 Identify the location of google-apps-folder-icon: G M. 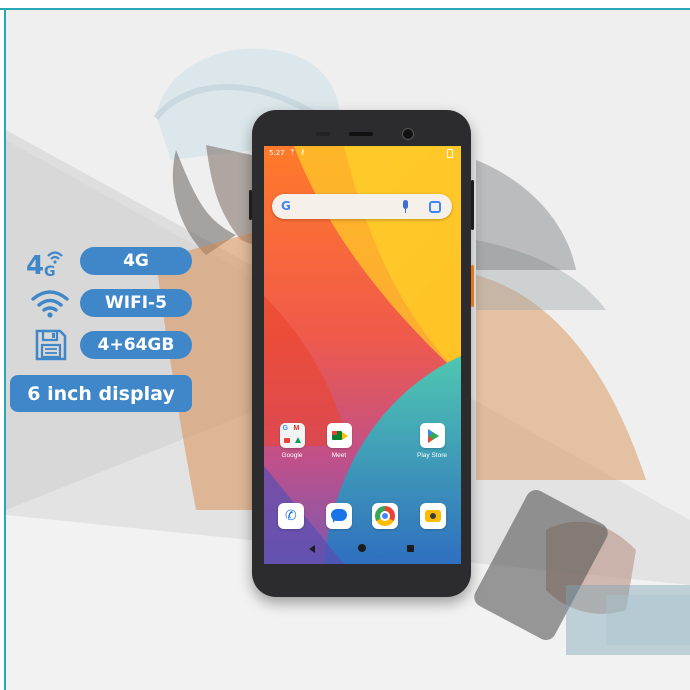
(292, 435).